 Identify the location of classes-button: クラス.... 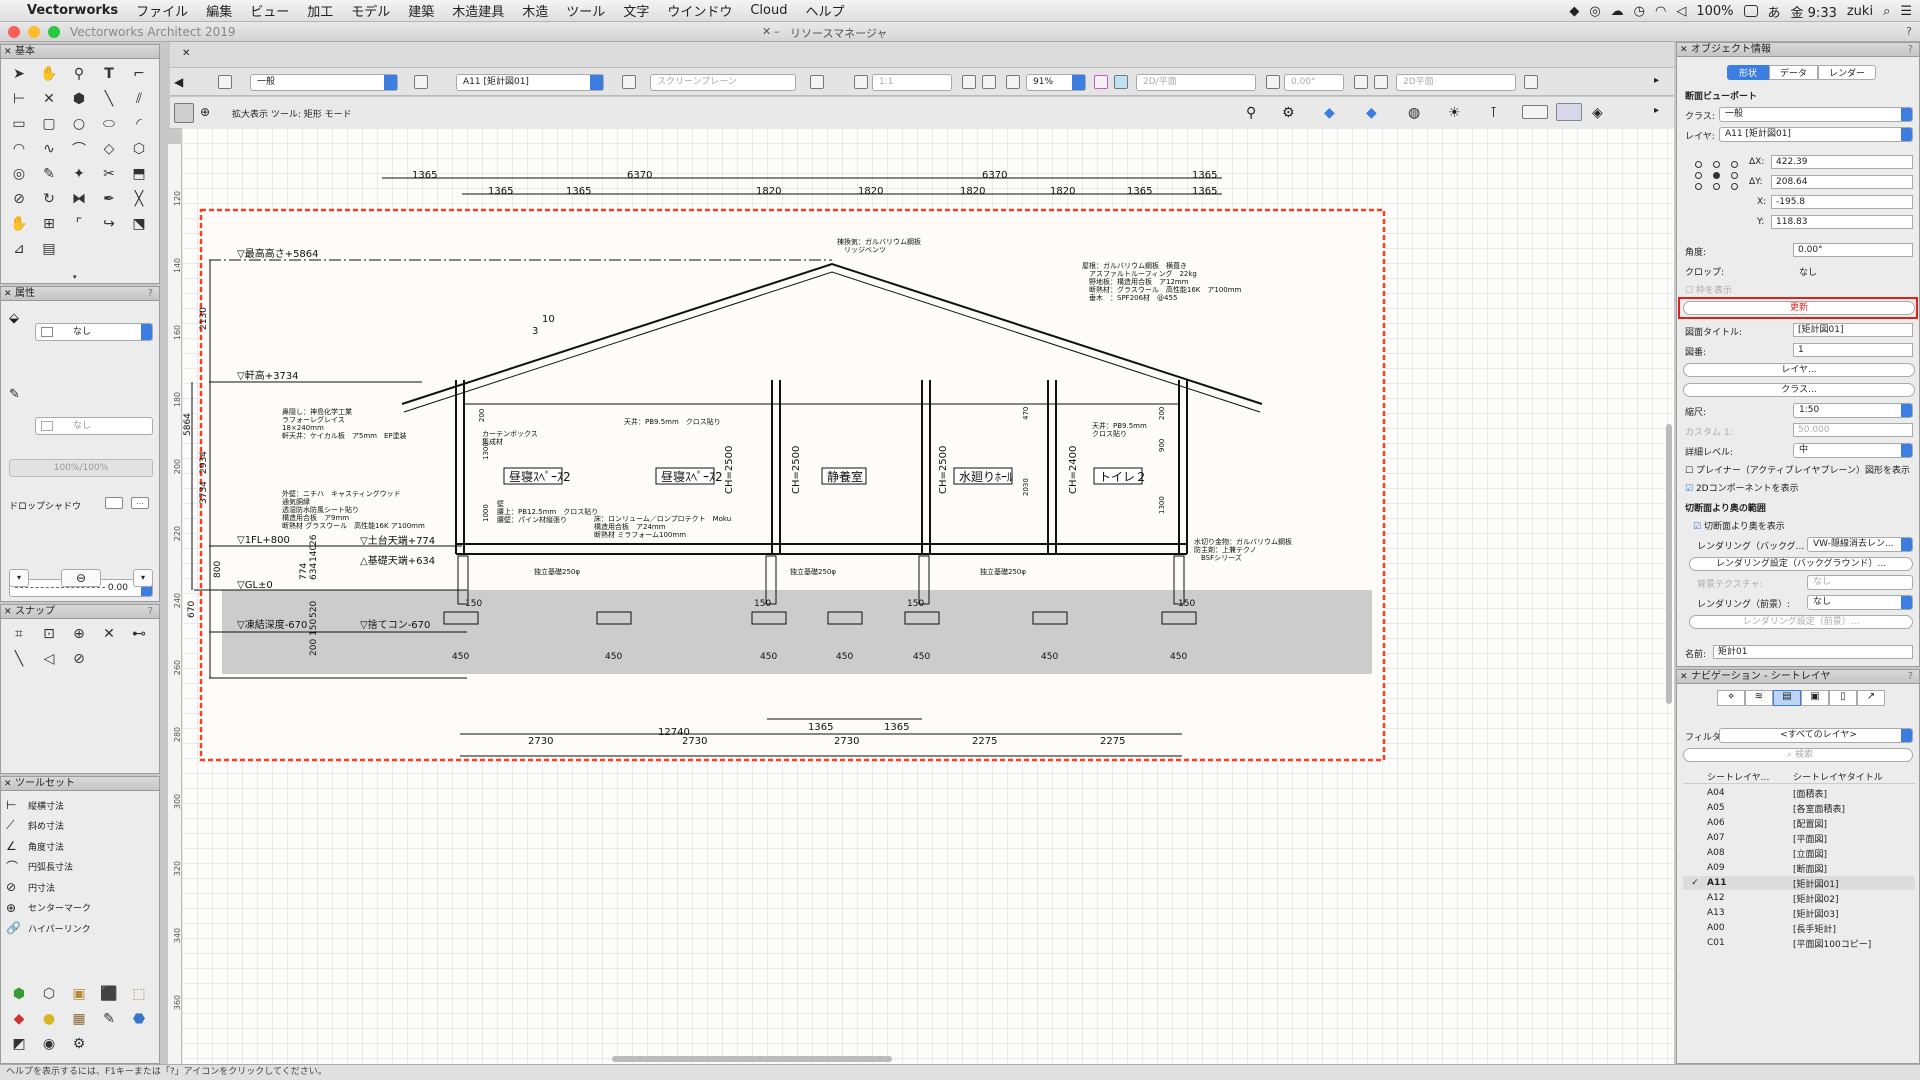
(1799, 390).